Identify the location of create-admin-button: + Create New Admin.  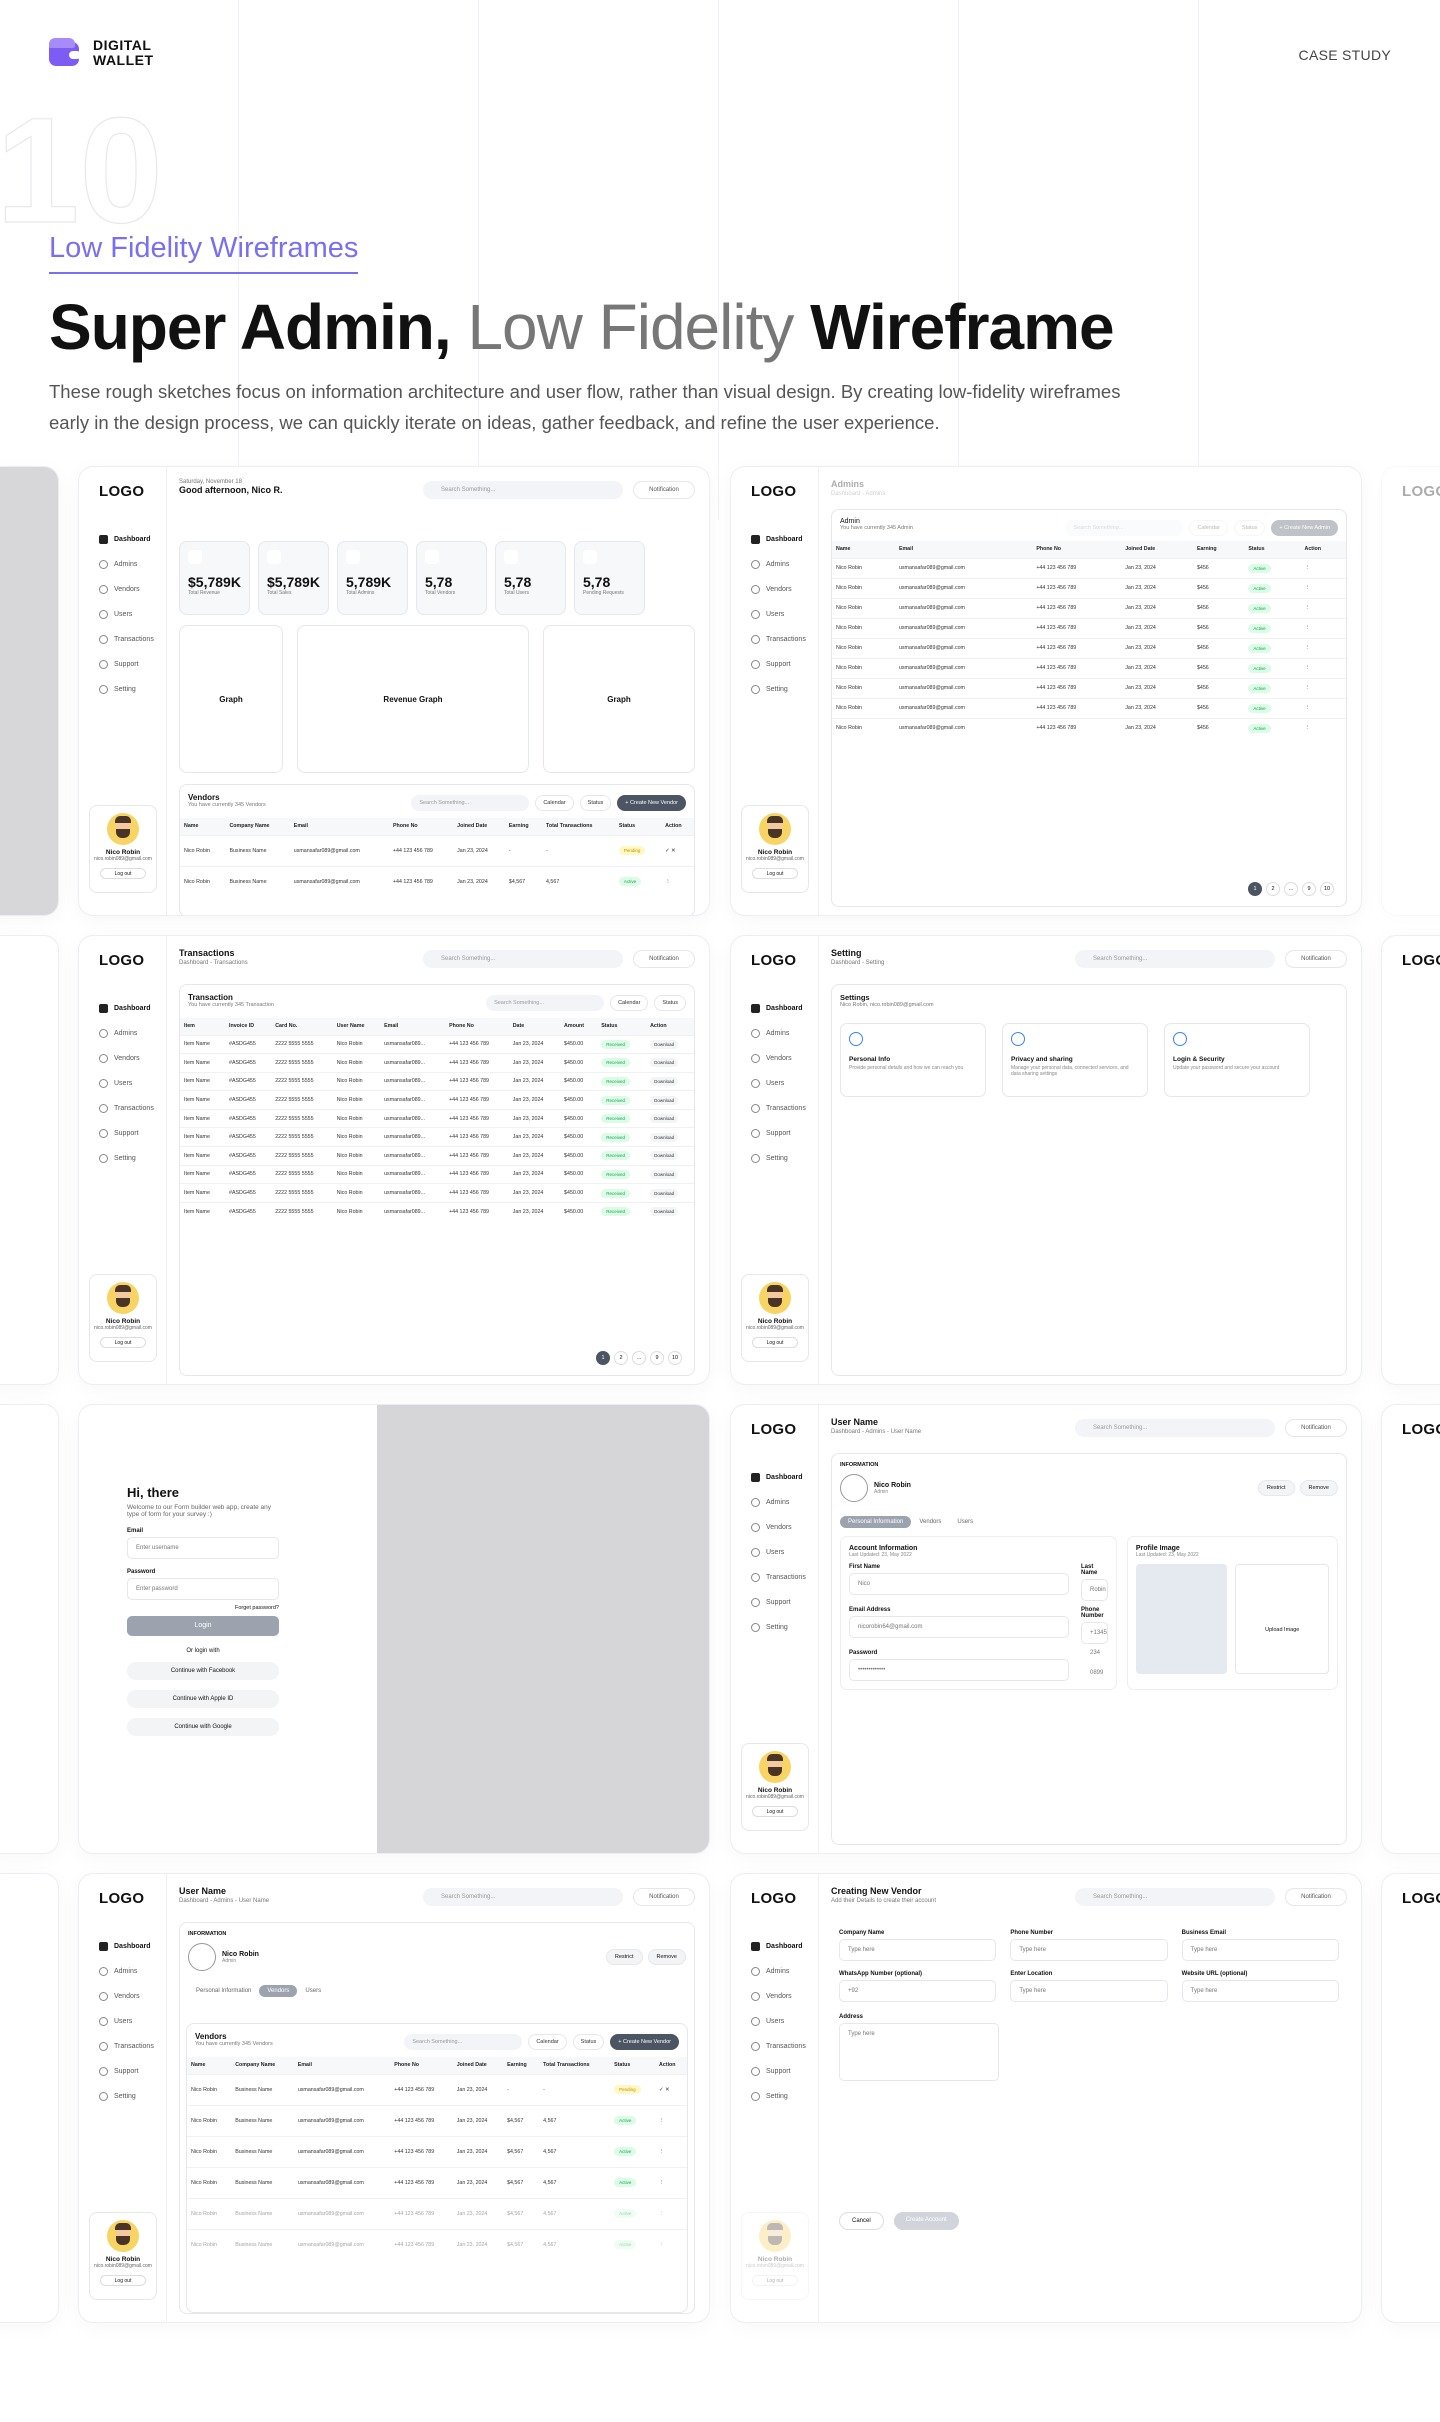
(1304, 528).